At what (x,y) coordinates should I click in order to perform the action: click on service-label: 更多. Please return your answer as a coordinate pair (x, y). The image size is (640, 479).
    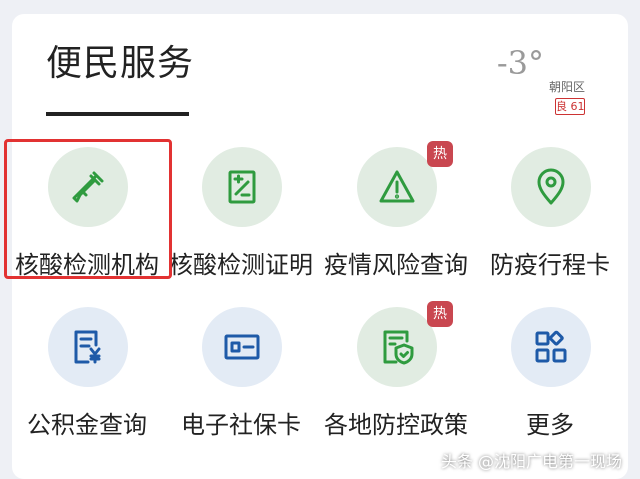
    Looking at the image, I should click on (550, 425).